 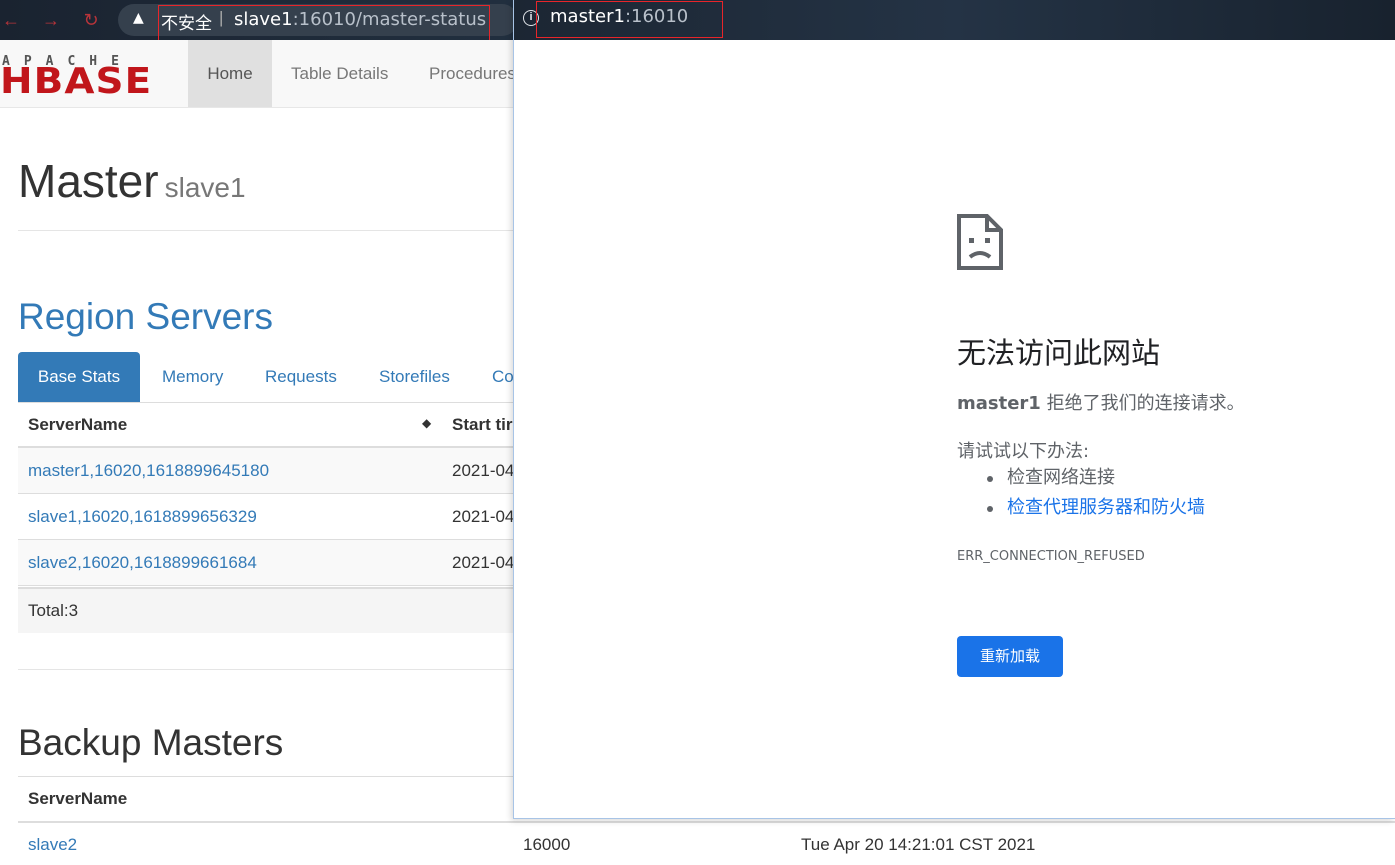 What do you see at coordinates (53, 610) in the screenshot?
I see `total-count: Total:3` at bounding box center [53, 610].